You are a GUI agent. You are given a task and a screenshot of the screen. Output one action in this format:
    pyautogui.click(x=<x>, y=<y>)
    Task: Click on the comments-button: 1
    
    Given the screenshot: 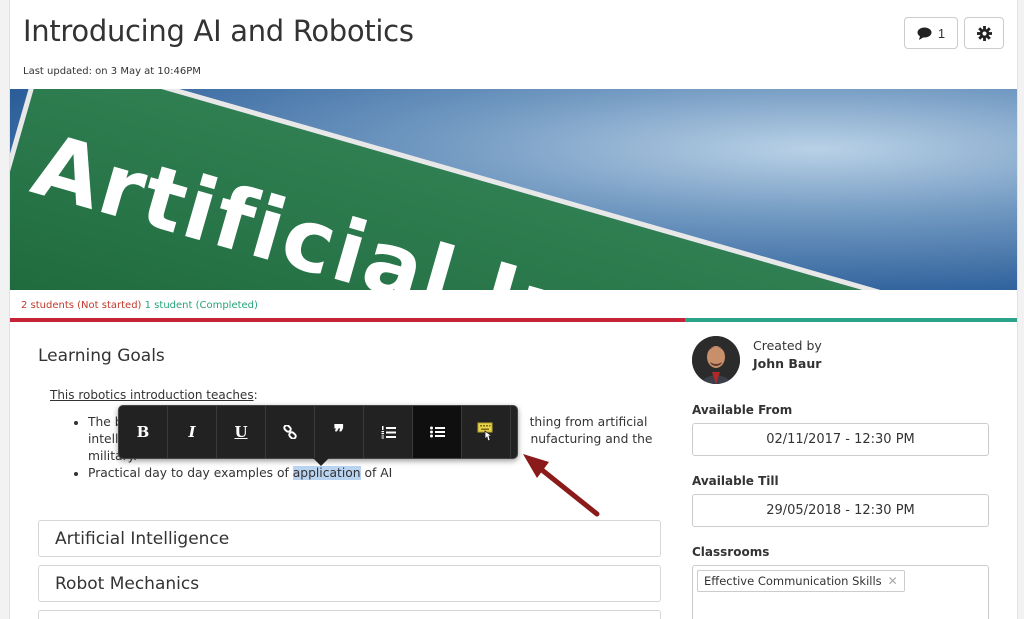 What is the action you would take?
    pyautogui.click(x=931, y=33)
    